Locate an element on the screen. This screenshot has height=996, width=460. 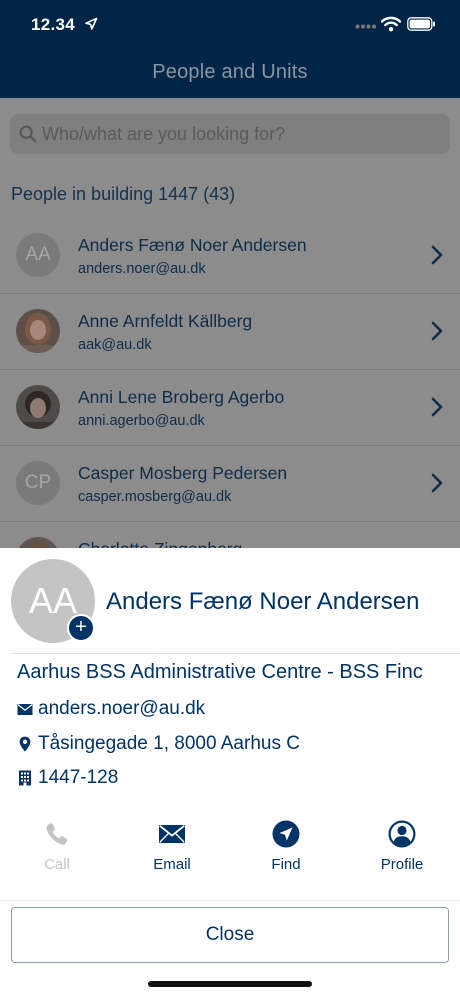
find-label: Find is located at coordinates (286, 864).